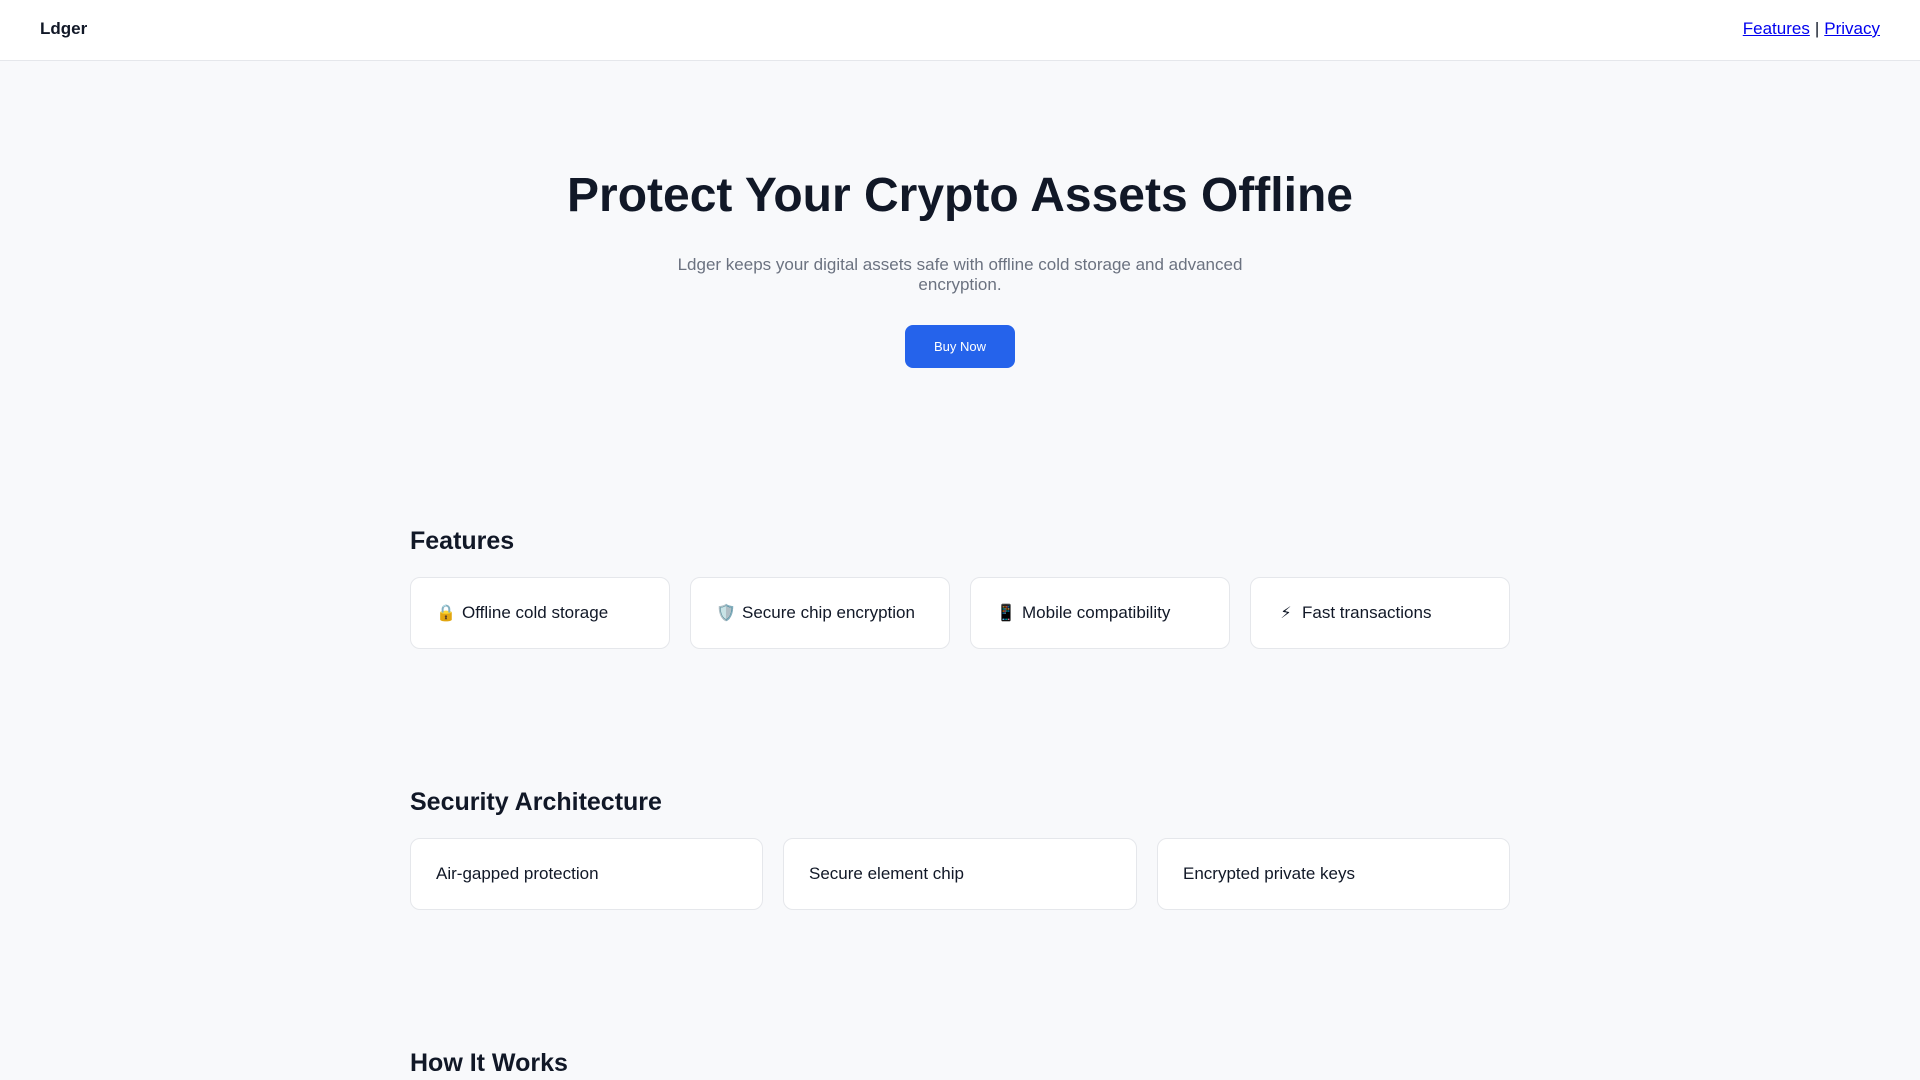  I want to click on security-card-encrypted-keys: Encrypted private keys, so click(1333, 874).